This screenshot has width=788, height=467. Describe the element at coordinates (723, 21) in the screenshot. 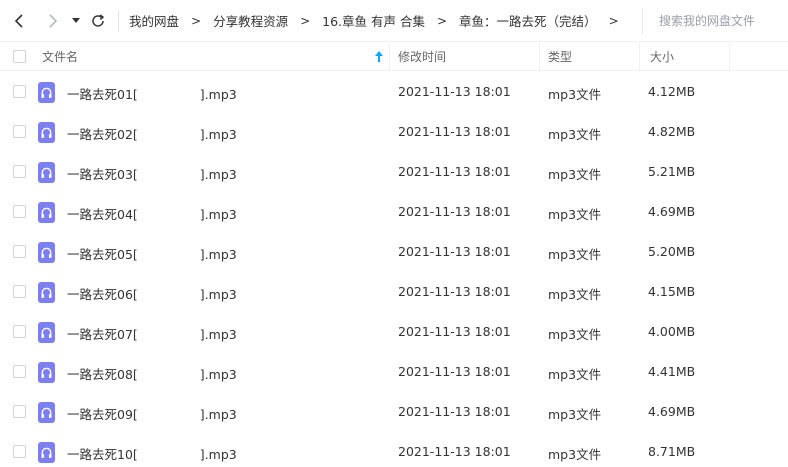

I see `search-input` at that location.